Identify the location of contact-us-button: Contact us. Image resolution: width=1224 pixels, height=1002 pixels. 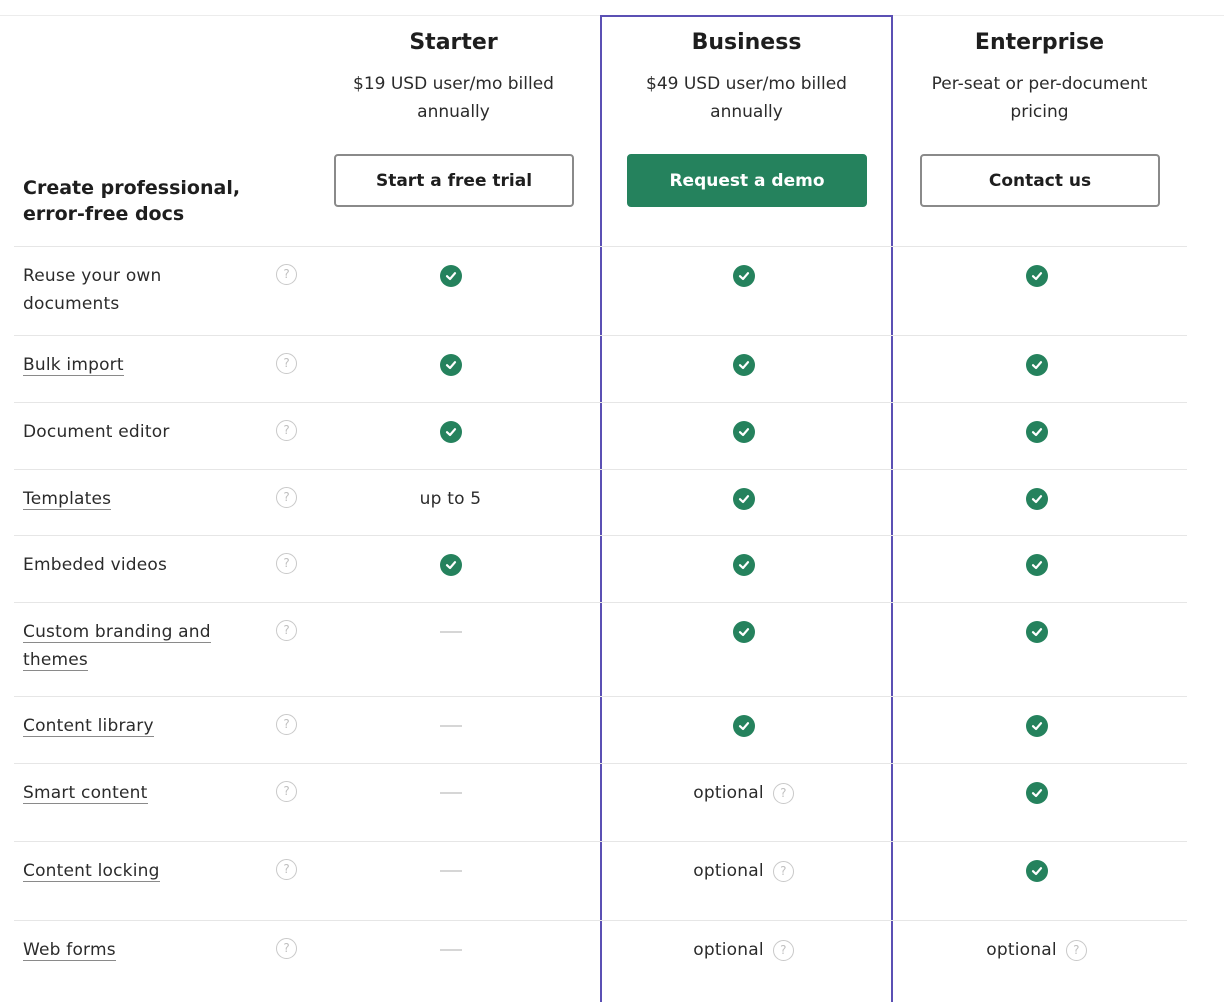
(1040, 180).